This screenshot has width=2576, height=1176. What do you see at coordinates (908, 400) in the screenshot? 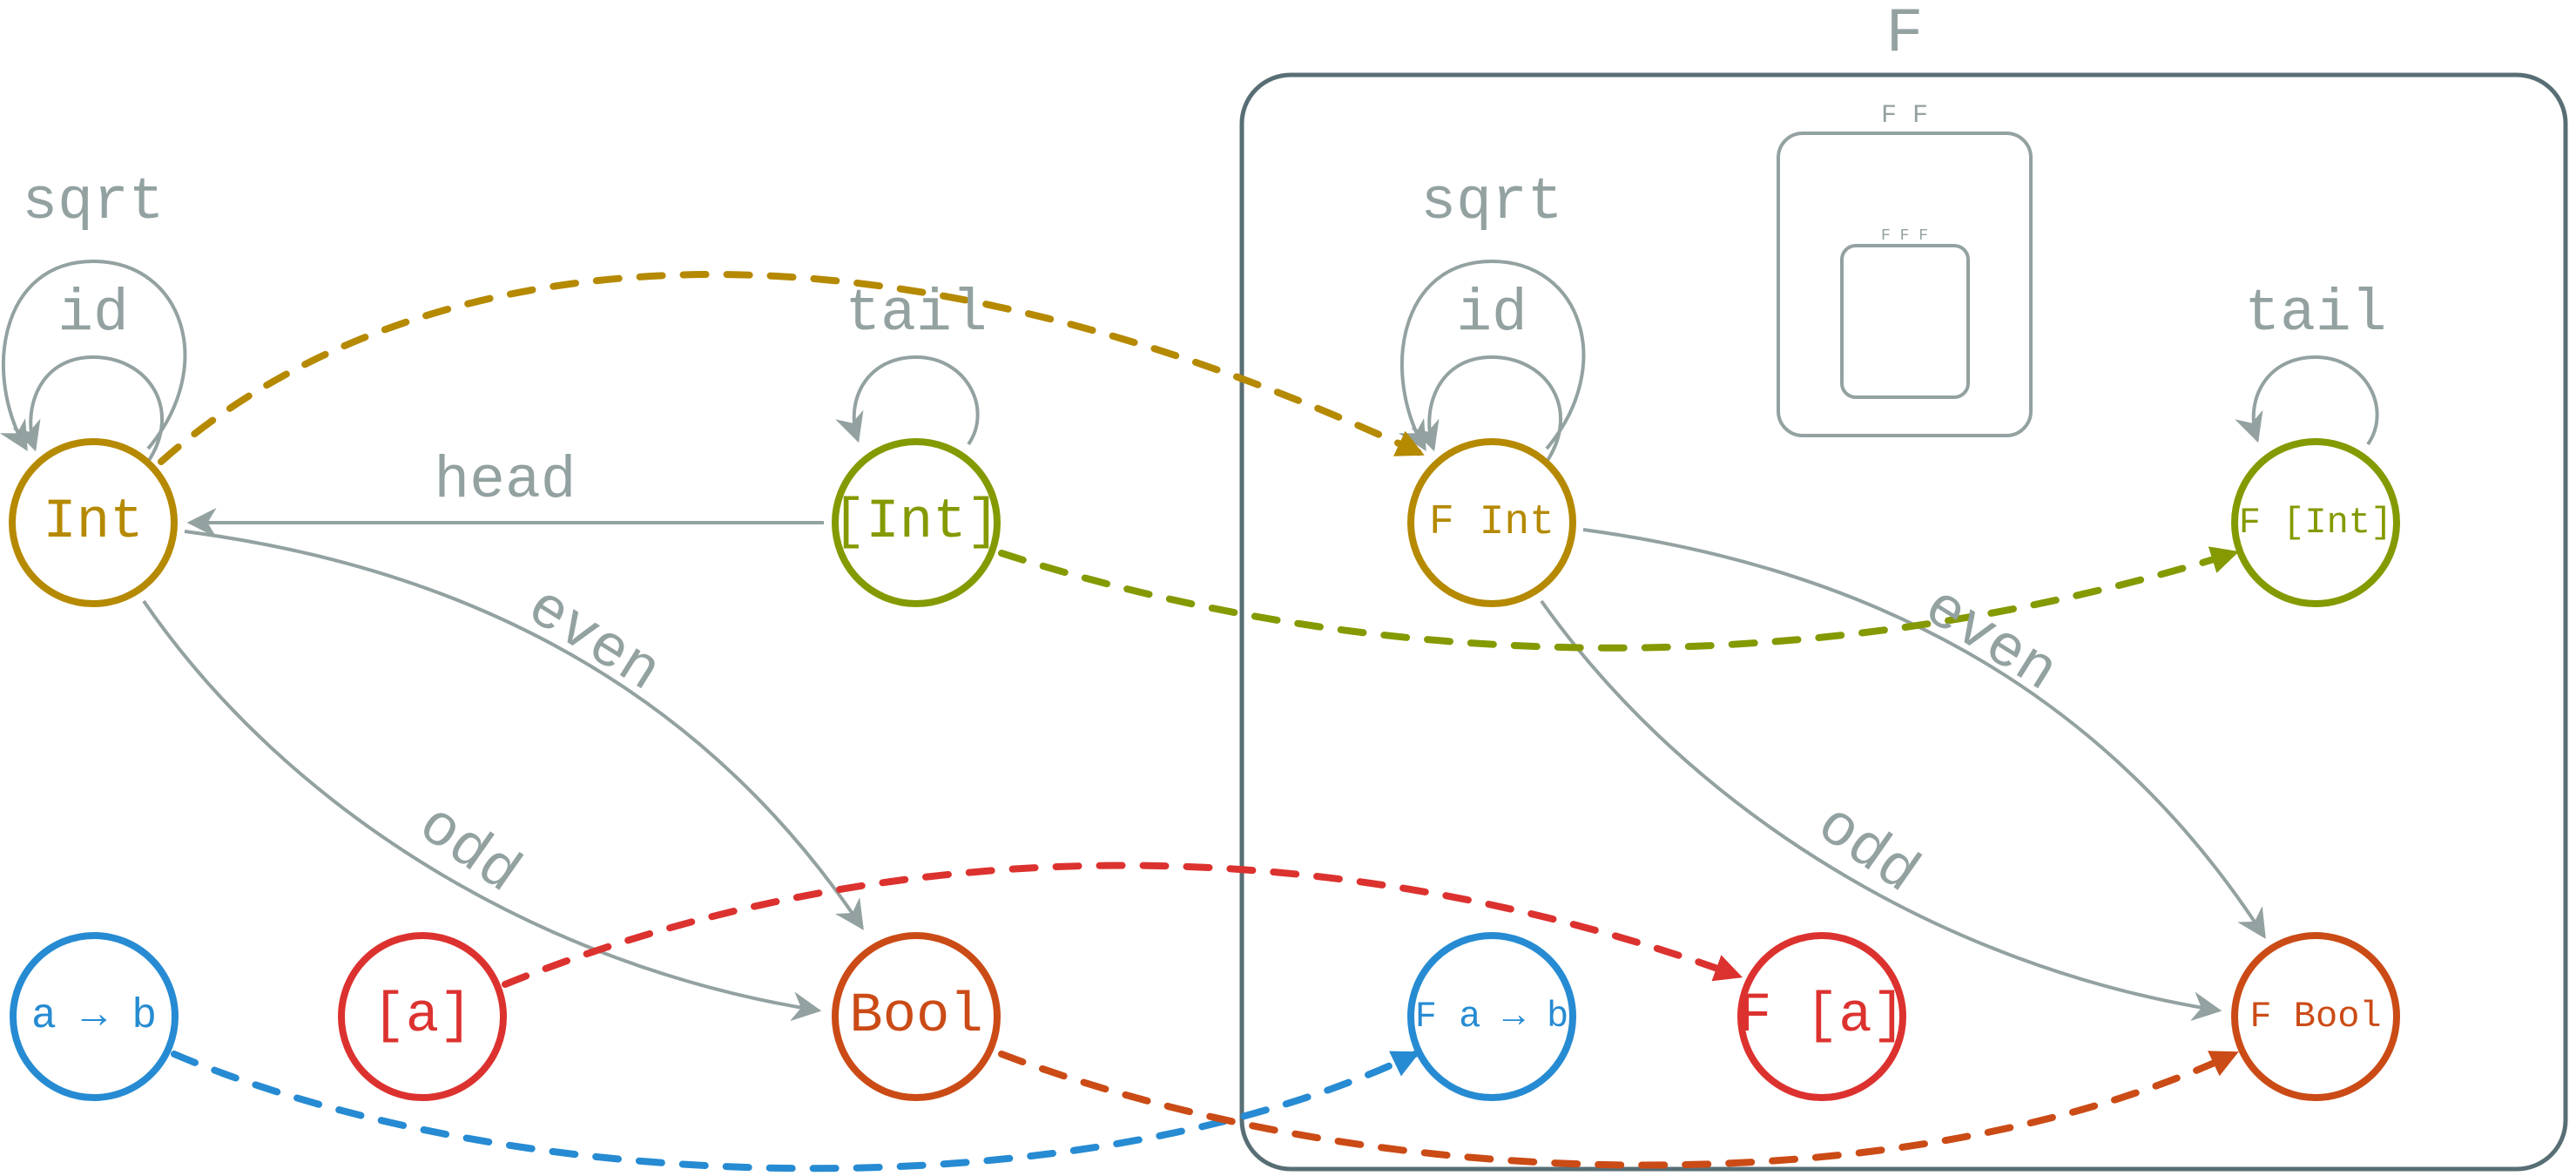
I see `edge-tail-list-int` at bounding box center [908, 400].